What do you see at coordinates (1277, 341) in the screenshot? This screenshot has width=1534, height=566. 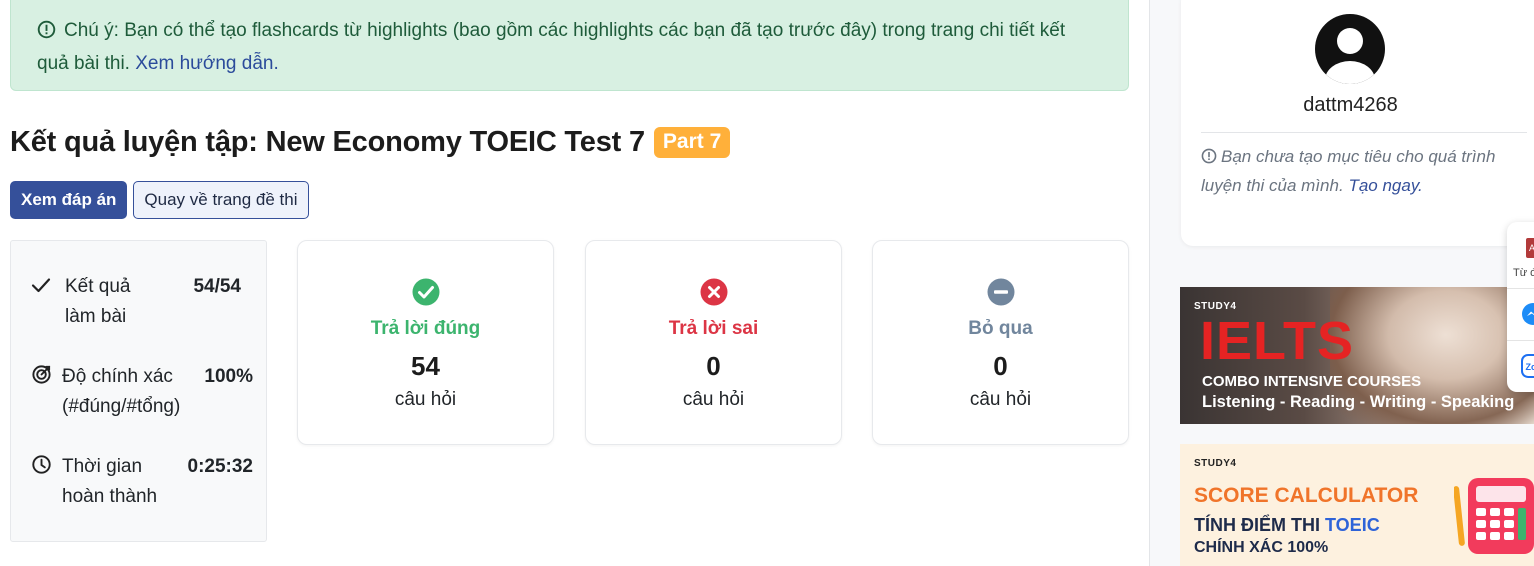 I see `banner-headline: IELTS` at bounding box center [1277, 341].